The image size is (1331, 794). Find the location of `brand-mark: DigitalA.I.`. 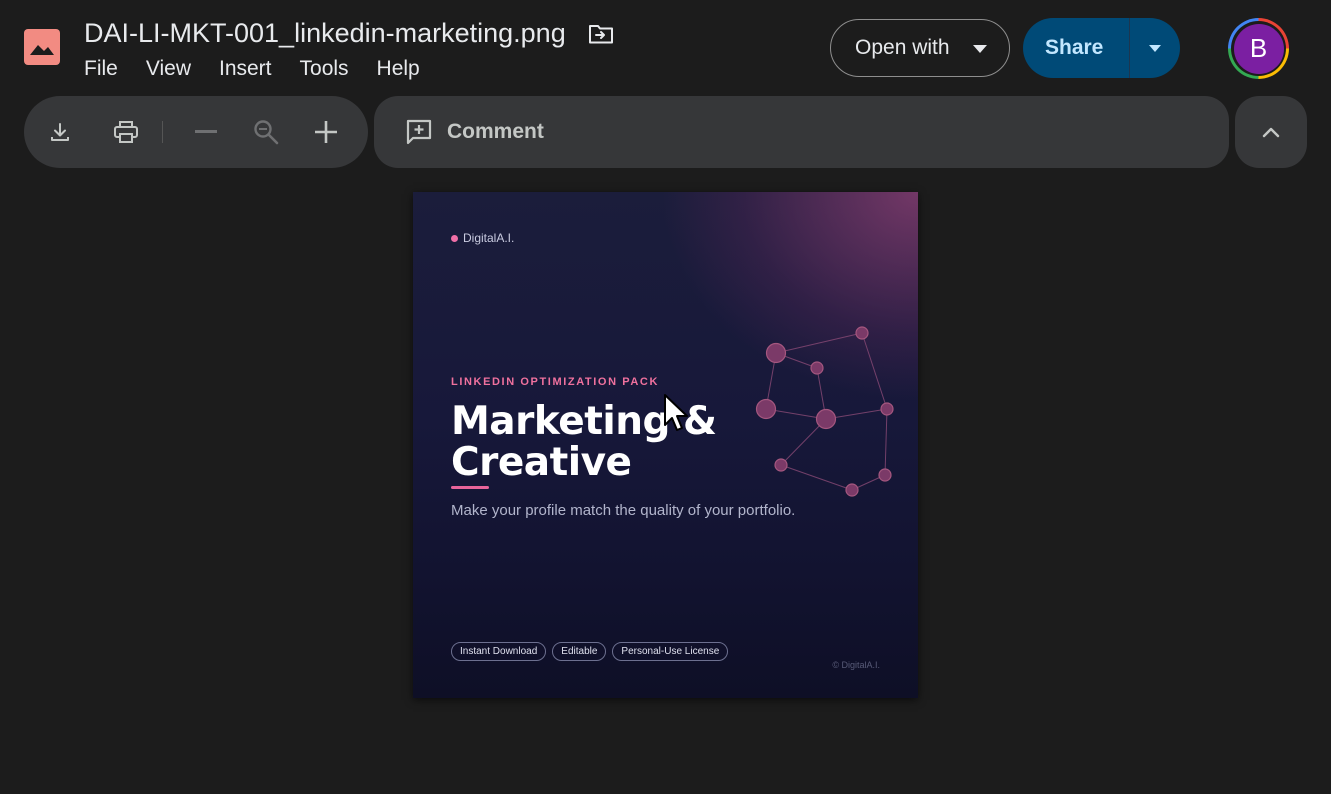

brand-mark: DigitalA.I. is located at coordinates (482, 238).